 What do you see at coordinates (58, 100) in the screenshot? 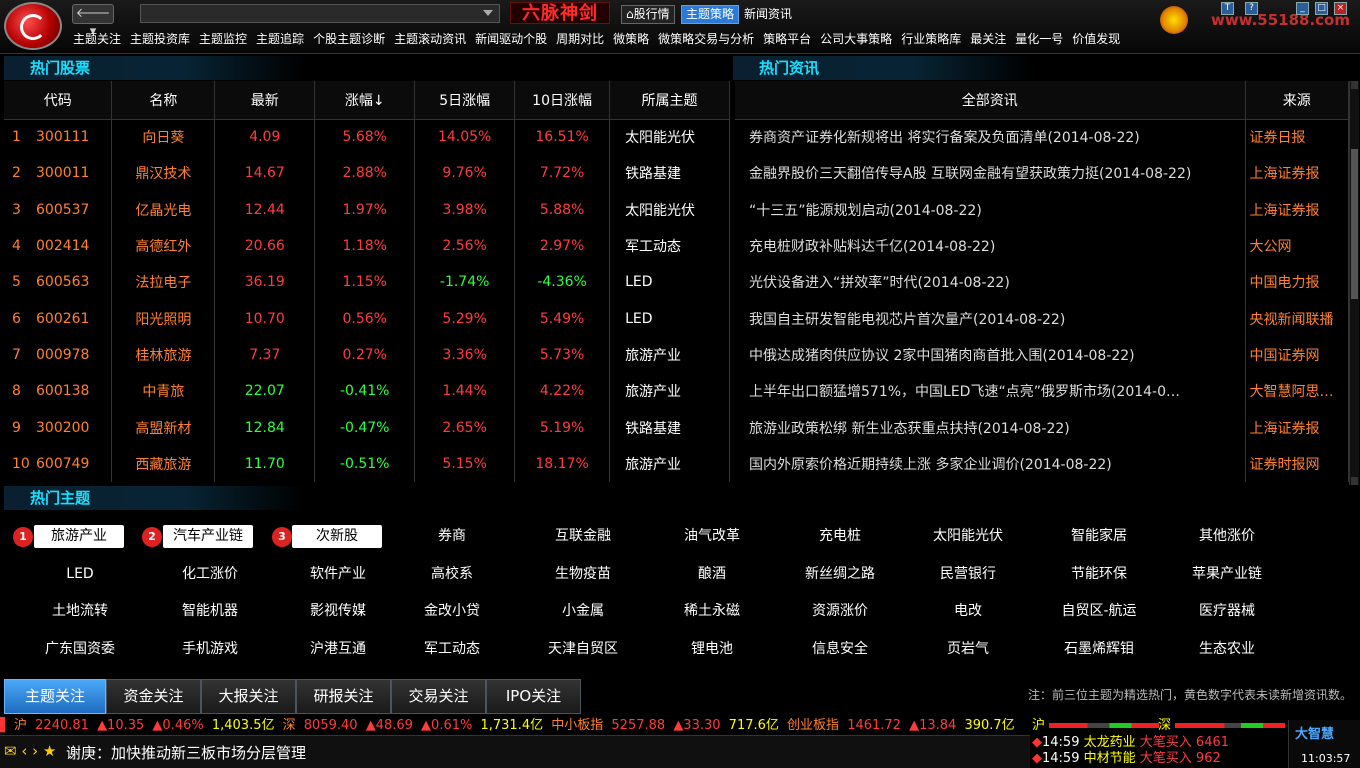
I see `stock-col-header: 代码` at bounding box center [58, 100].